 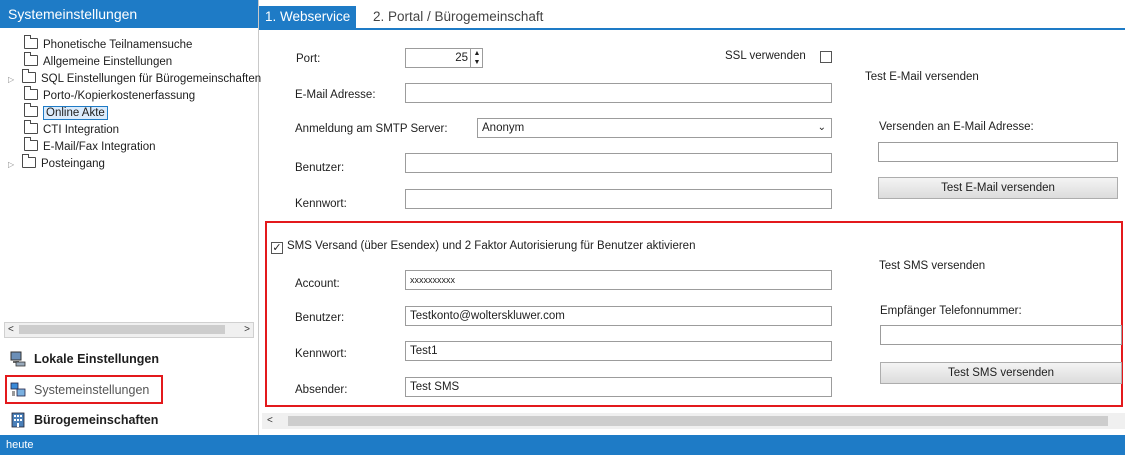 I want to click on sidebar-horizontal-scrollbar: < >, so click(x=129, y=330).